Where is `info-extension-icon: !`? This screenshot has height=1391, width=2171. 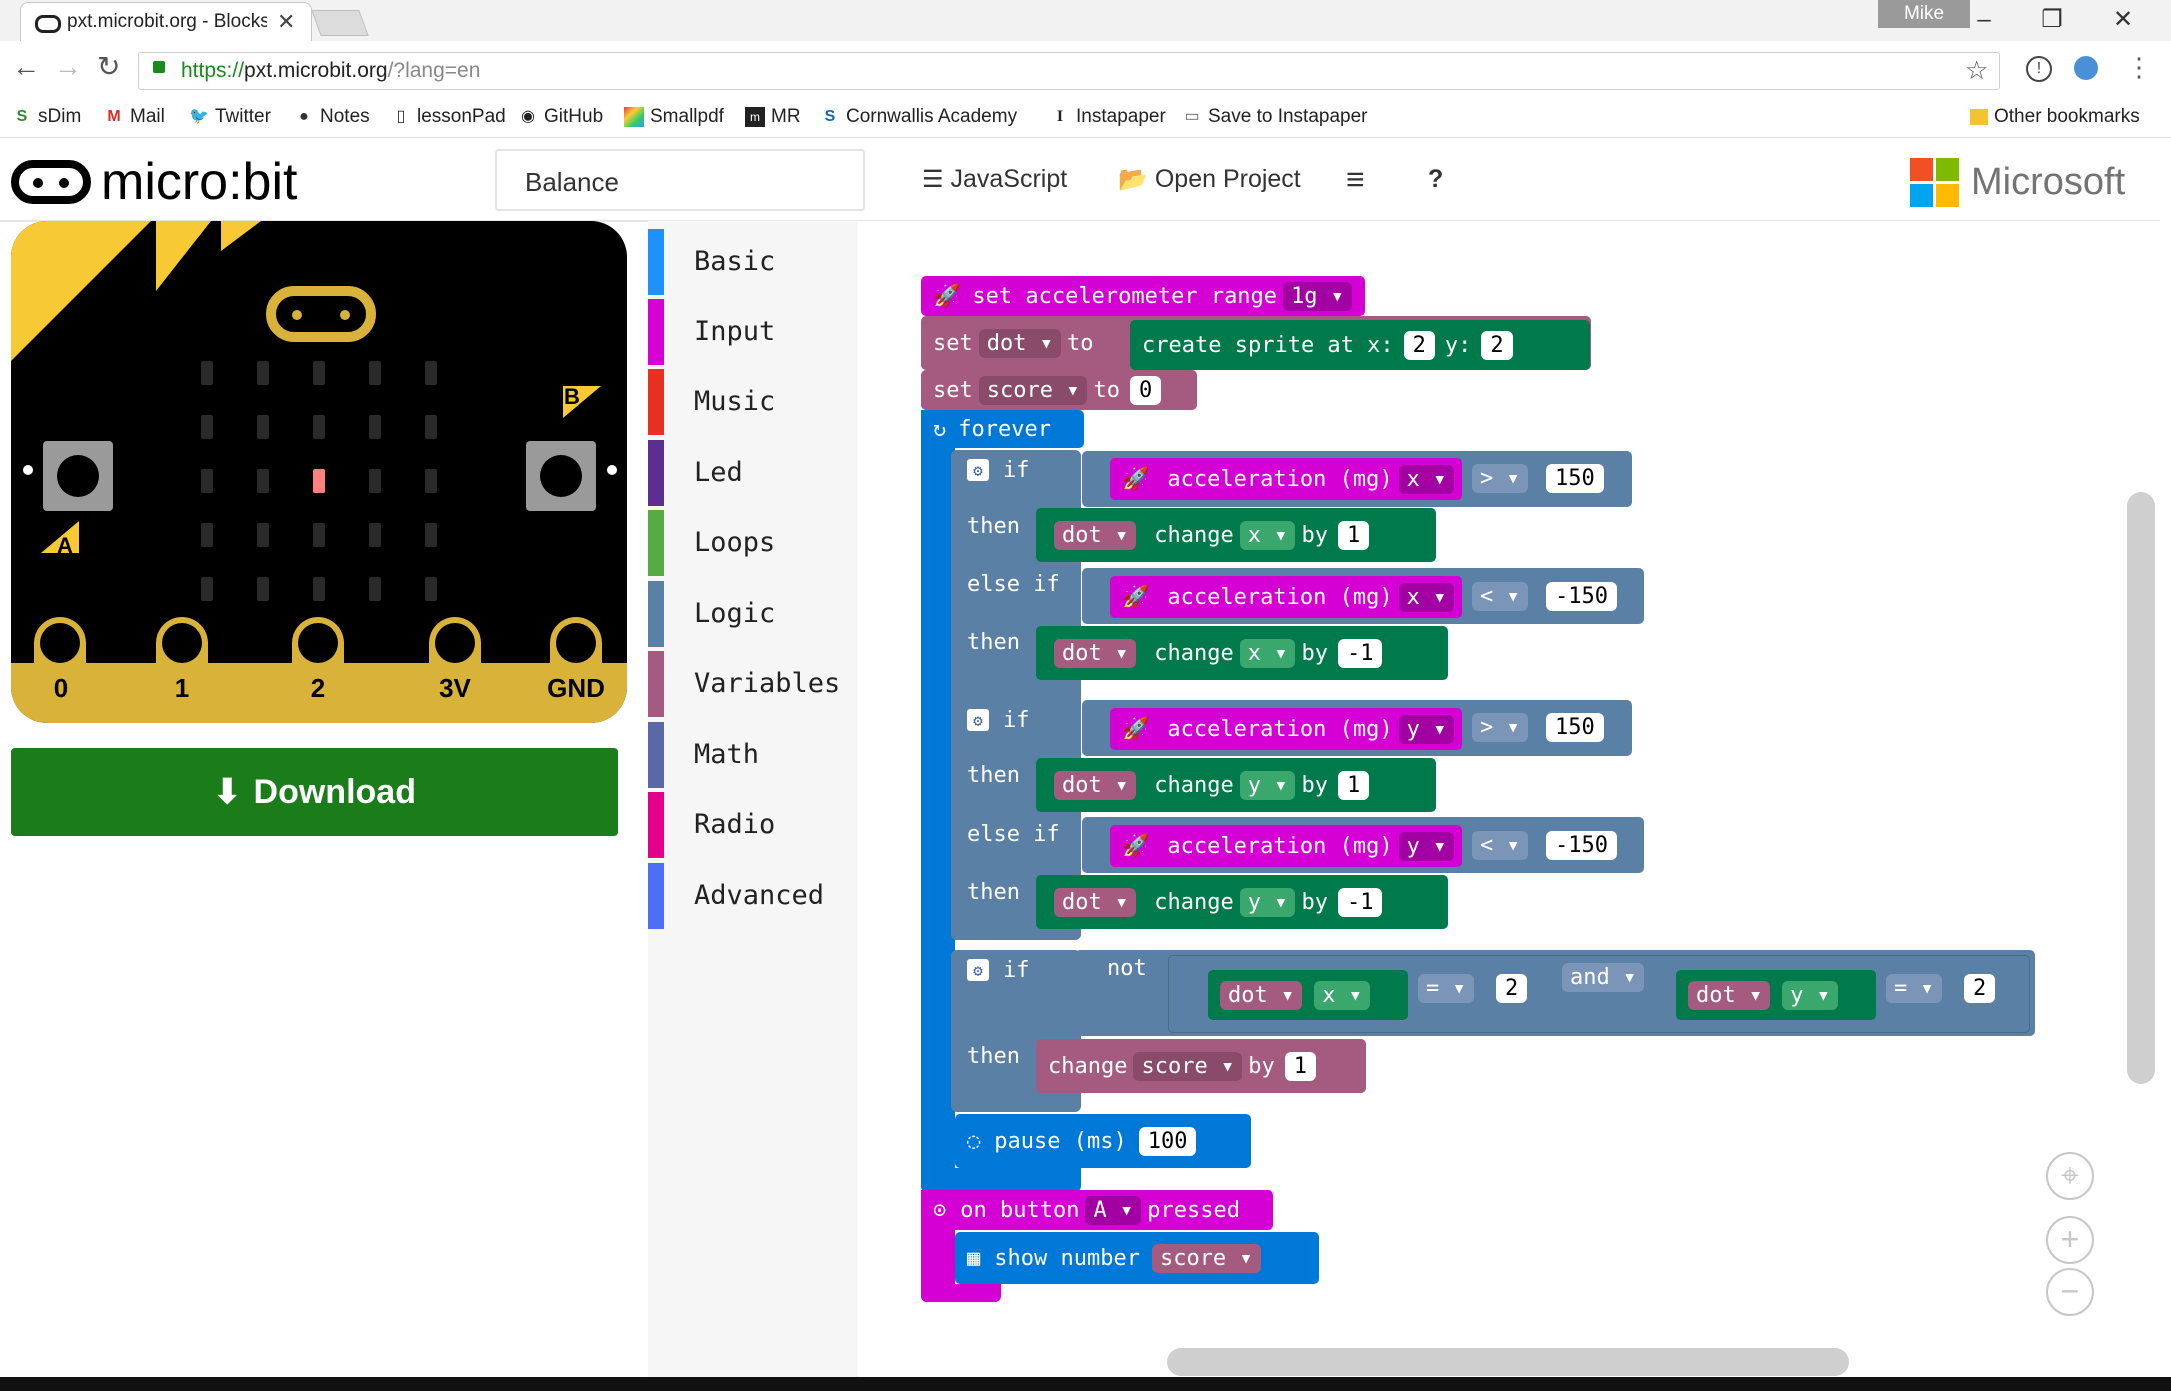
info-extension-icon: ! is located at coordinates (2039, 69).